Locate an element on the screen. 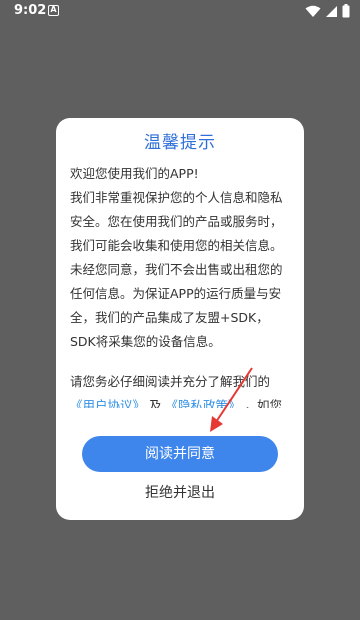 The image size is (360, 620). signal-icon is located at coordinates (331, 11).